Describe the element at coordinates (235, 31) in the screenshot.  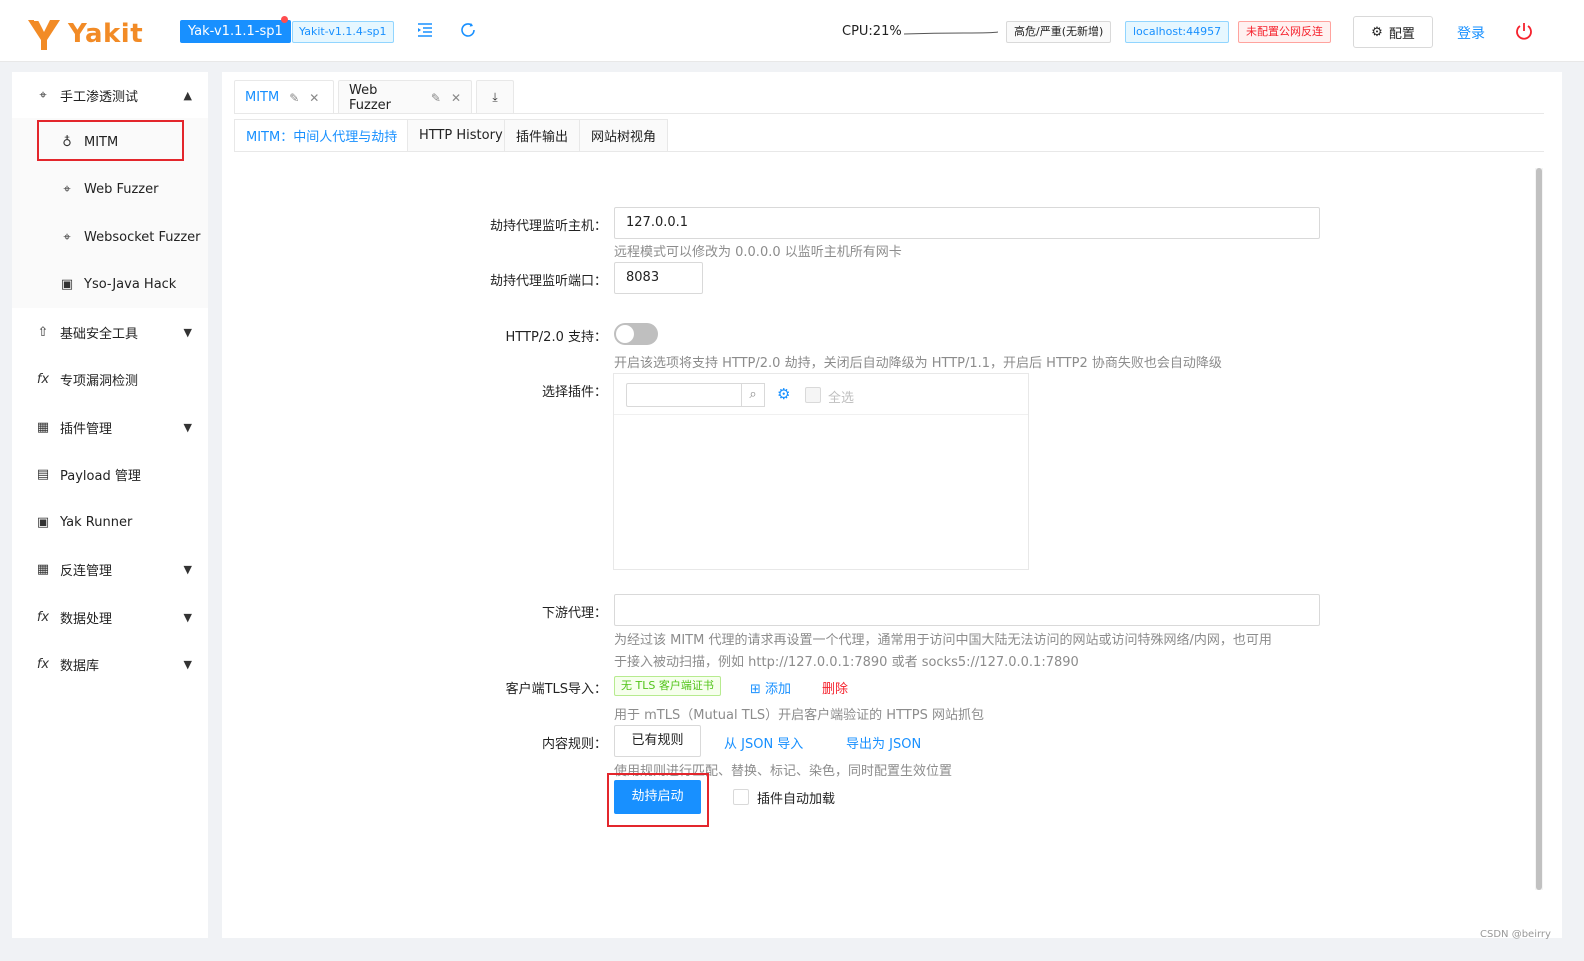
I see `yak-version-badge: Yak-v1.1.1-sp1` at that location.